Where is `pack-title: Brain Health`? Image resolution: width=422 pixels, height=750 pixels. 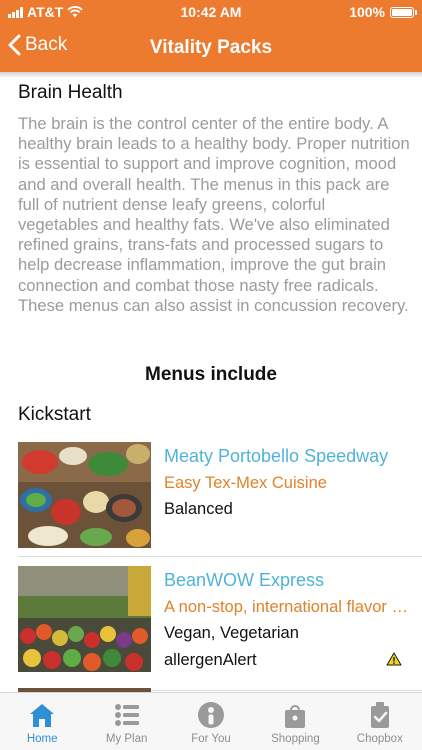
pack-title: Brain Health is located at coordinates (70, 92).